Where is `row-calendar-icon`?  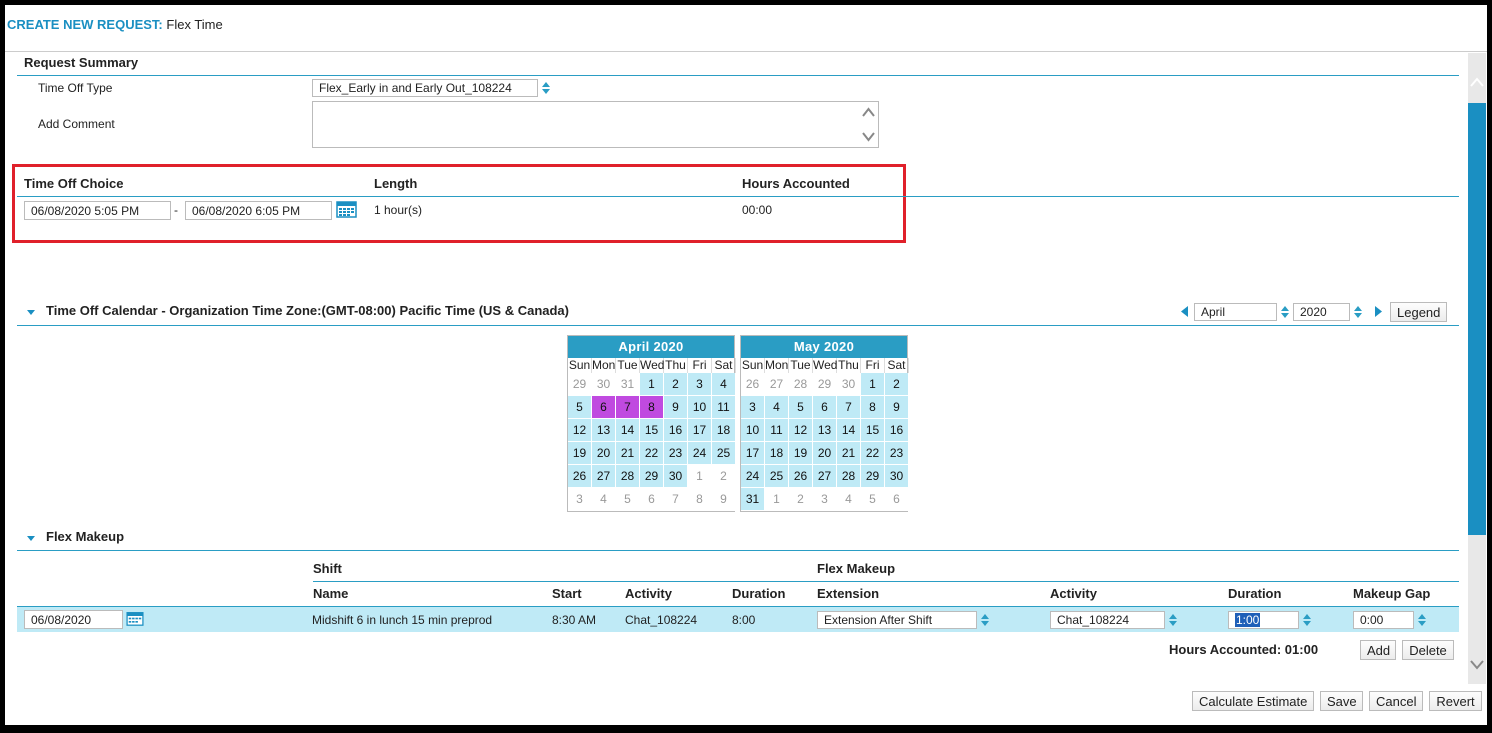 row-calendar-icon is located at coordinates (135, 618).